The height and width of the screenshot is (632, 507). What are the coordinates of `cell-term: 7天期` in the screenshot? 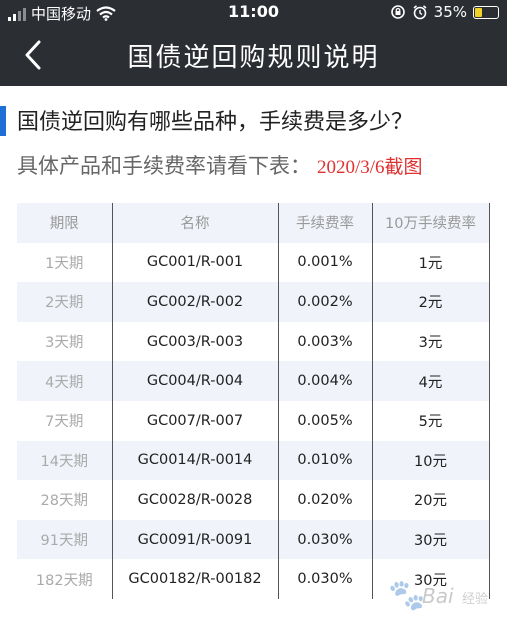 It's located at (65, 420).